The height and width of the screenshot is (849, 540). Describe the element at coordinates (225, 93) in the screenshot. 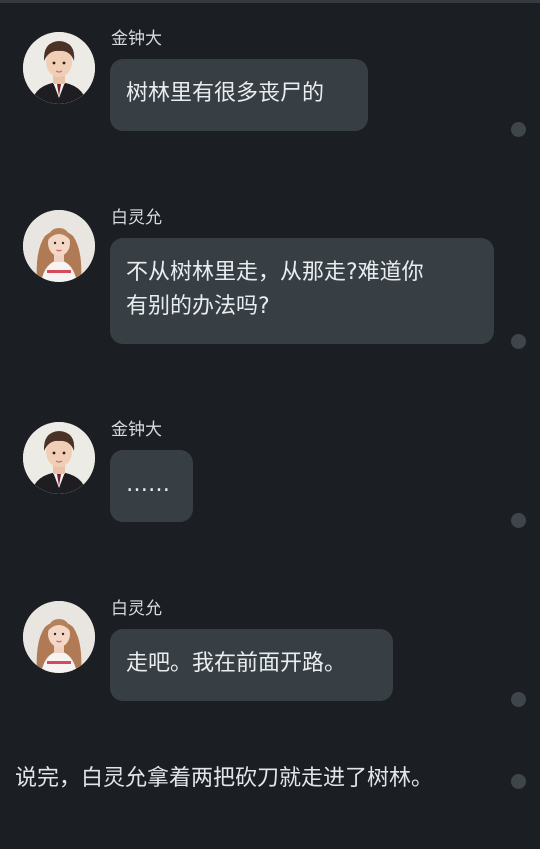

I see `message-text: 树林里有很多丧尸的` at that location.